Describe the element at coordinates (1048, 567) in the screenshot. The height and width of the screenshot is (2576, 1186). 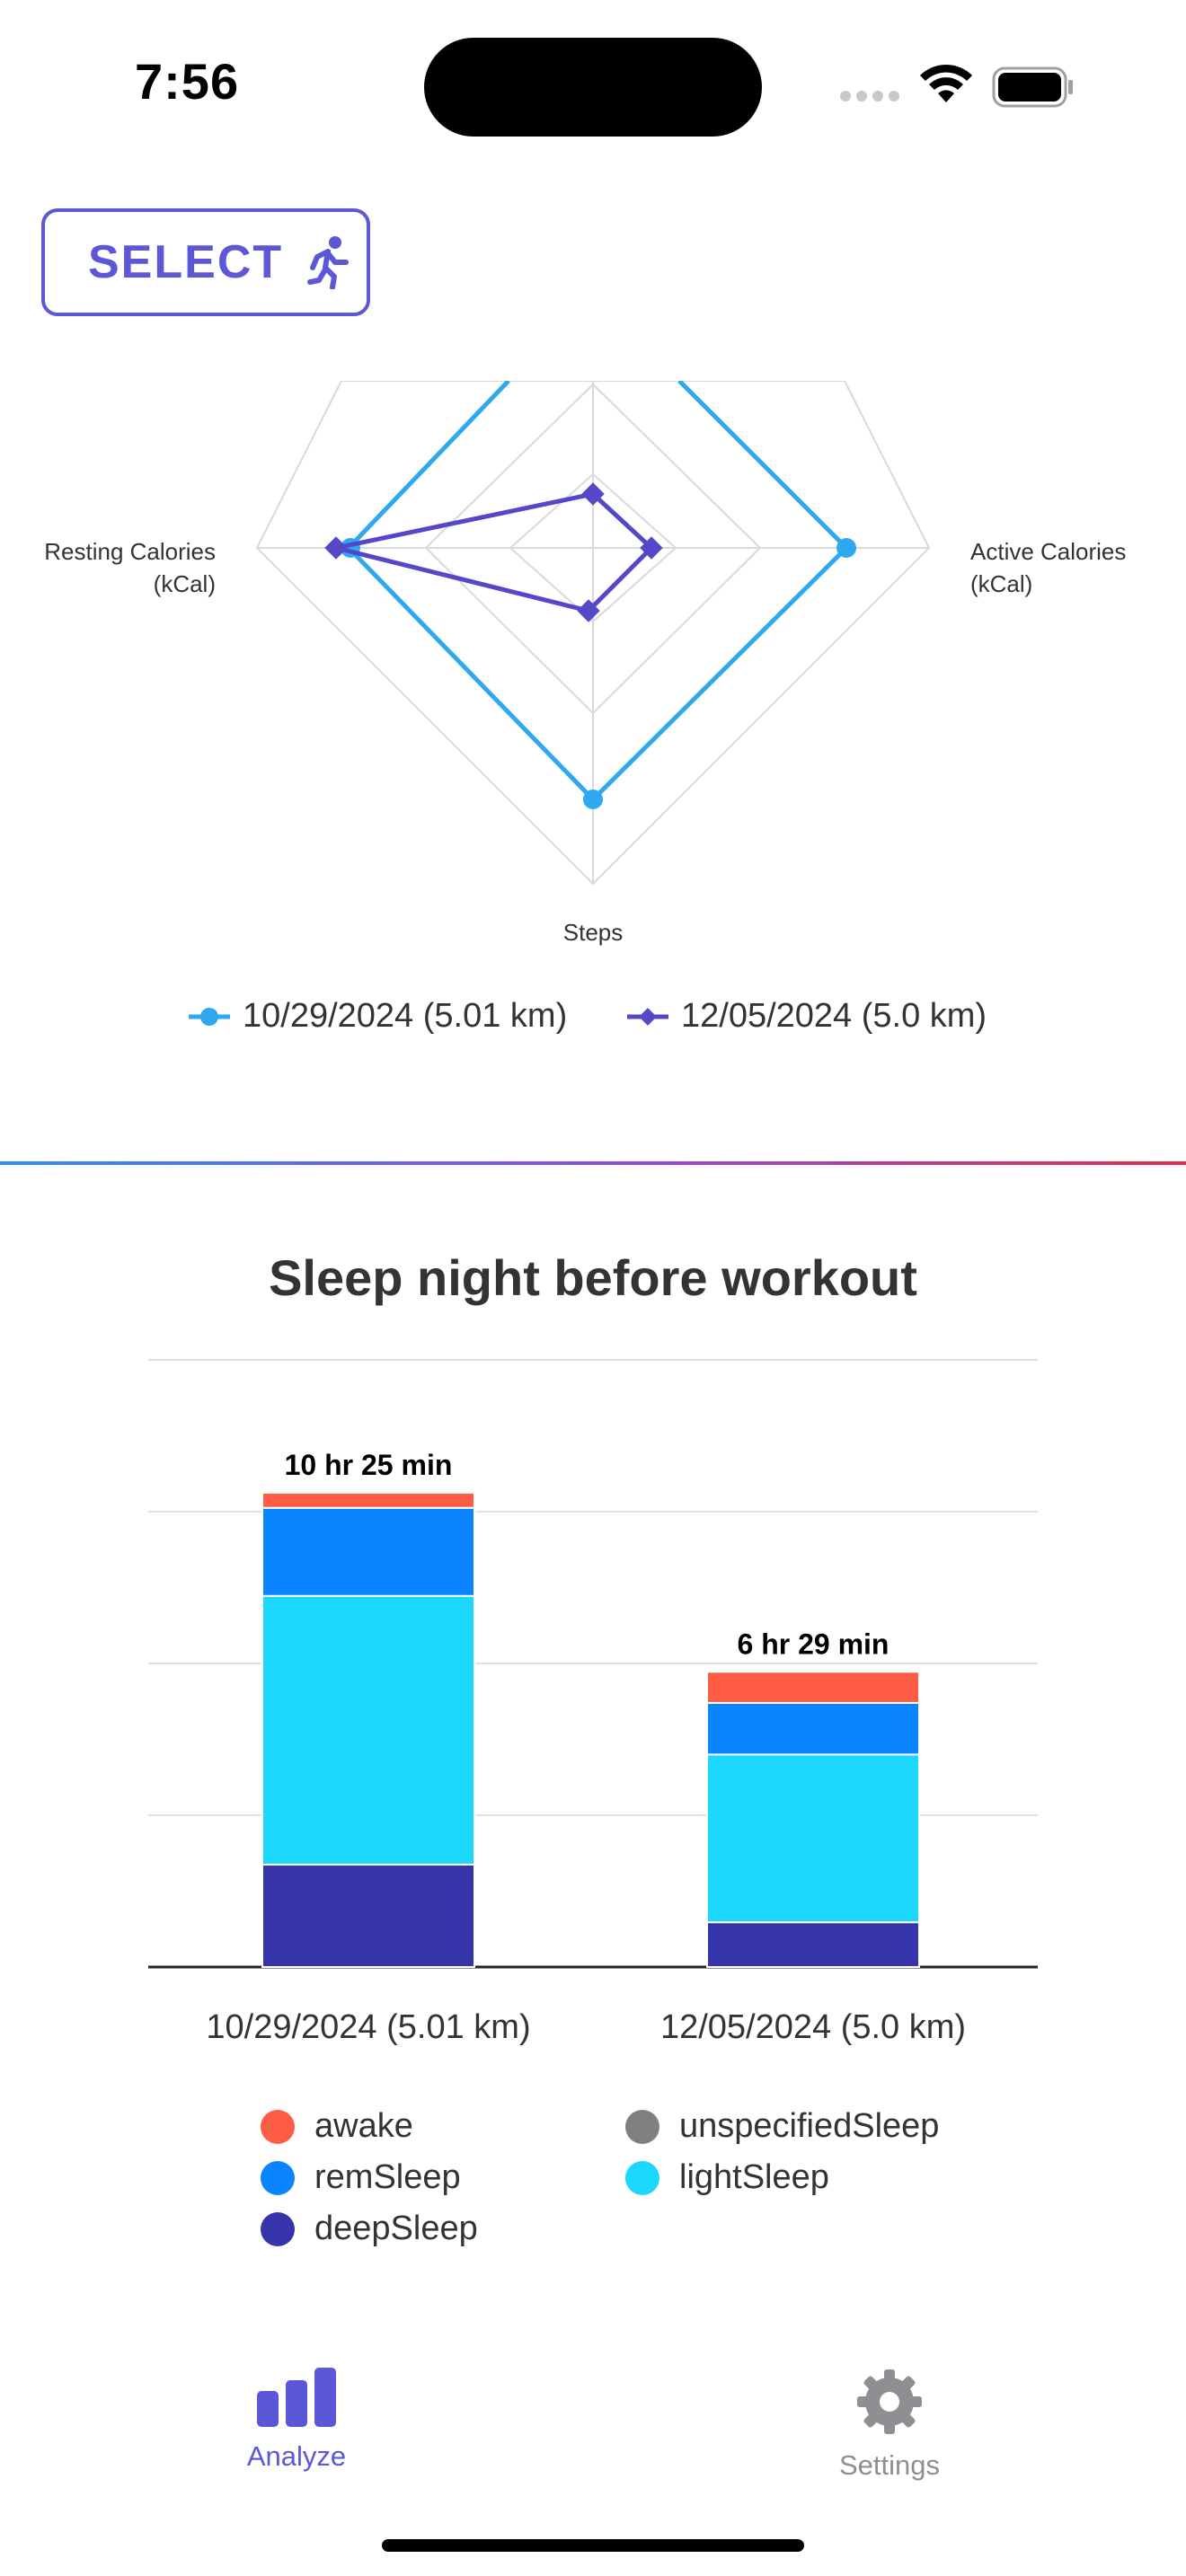
I see `radar-axis-label-active-text: Active Calories (kCal)` at that location.